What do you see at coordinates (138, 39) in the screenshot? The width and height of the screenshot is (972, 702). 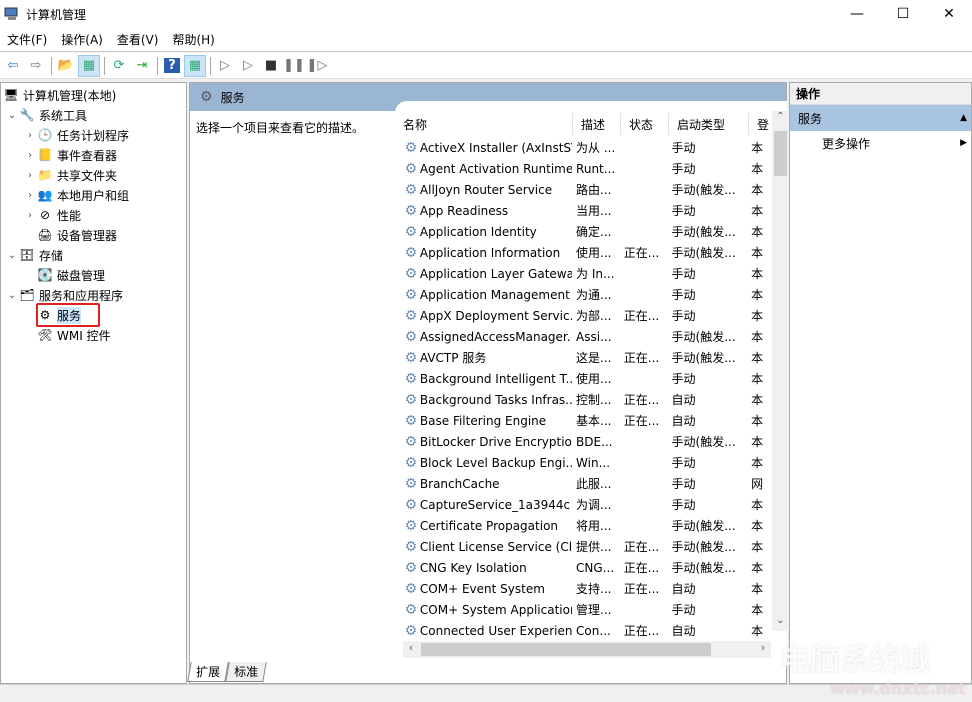 I see `menu-view: 查看(V)` at bounding box center [138, 39].